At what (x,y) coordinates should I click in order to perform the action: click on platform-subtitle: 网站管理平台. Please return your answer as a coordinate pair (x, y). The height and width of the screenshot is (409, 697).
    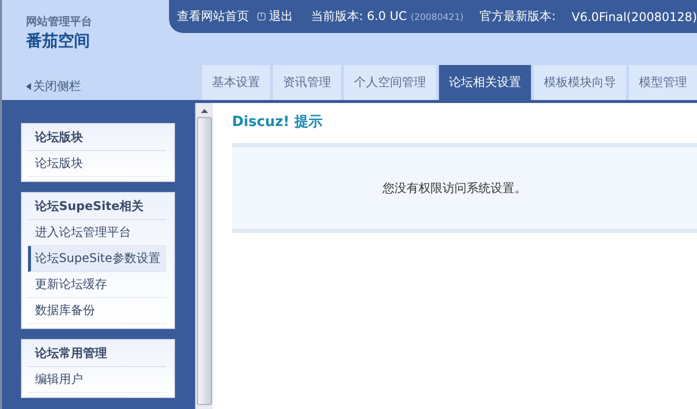
    Looking at the image, I should click on (59, 21).